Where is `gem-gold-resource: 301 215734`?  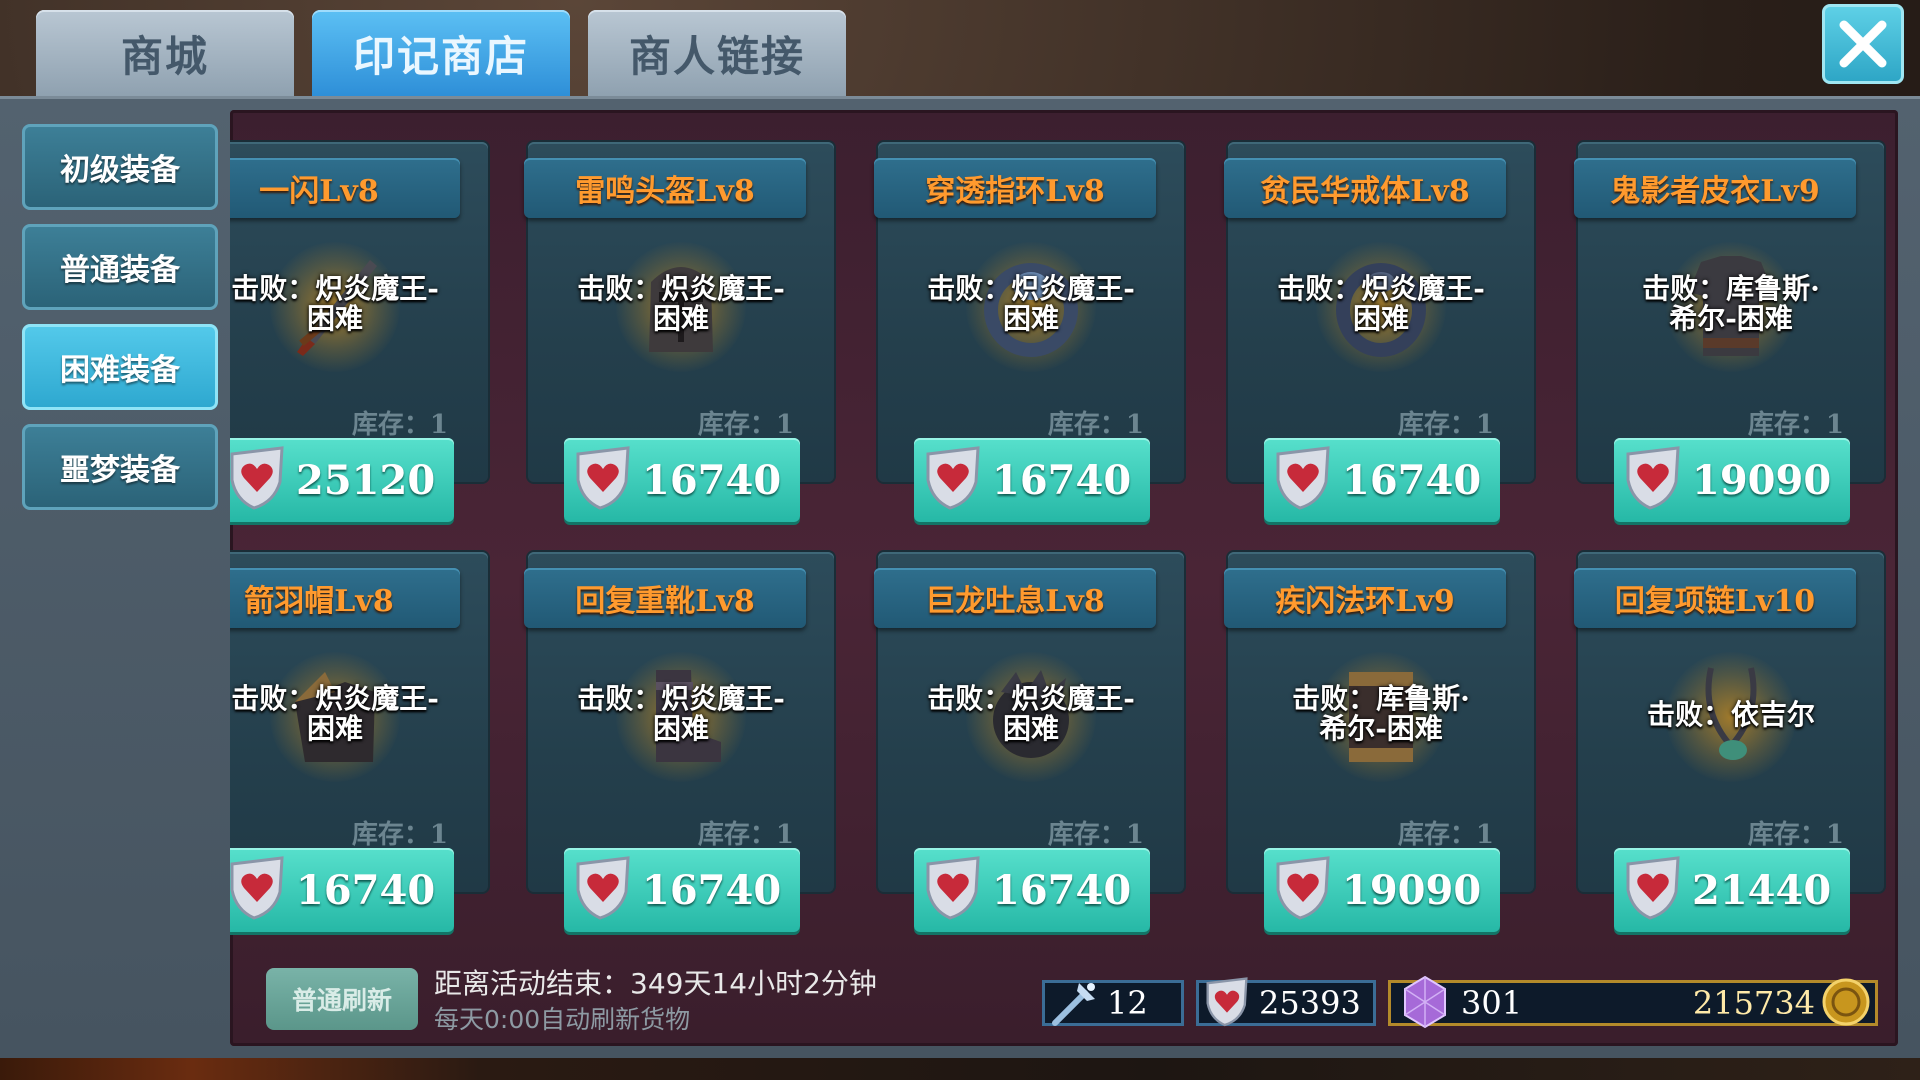 gem-gold-resource: 301 215734 is located at coordinates (1633, 1002).